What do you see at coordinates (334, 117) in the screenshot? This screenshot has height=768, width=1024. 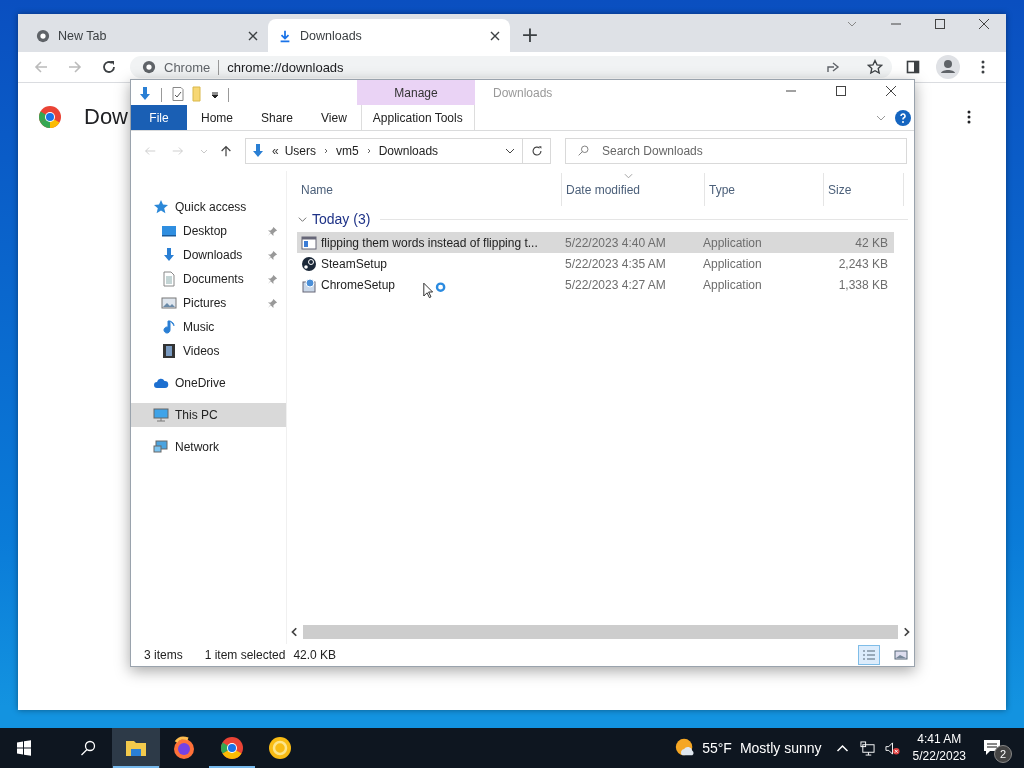 I see `ribbon-tab: View` at bounding box center [334, 117].